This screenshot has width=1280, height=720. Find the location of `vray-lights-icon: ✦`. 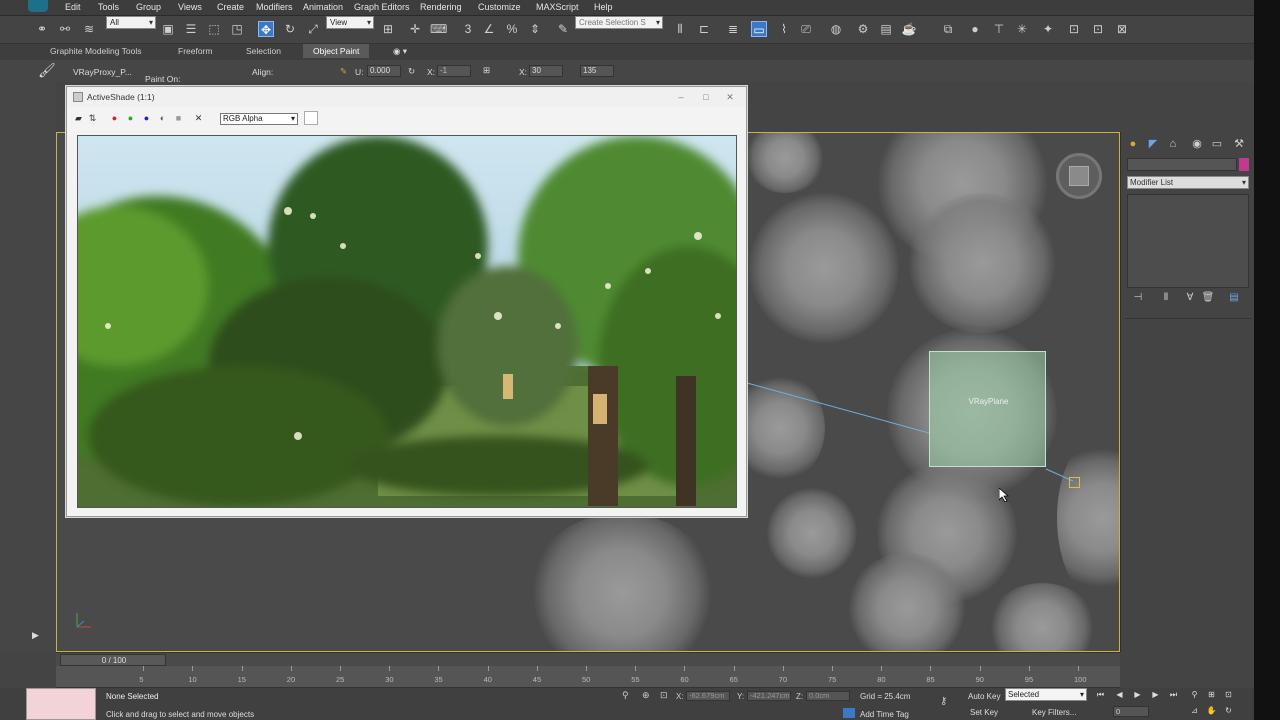

vray-lights-icon: ✦ is located at coordinates (1048, 29).